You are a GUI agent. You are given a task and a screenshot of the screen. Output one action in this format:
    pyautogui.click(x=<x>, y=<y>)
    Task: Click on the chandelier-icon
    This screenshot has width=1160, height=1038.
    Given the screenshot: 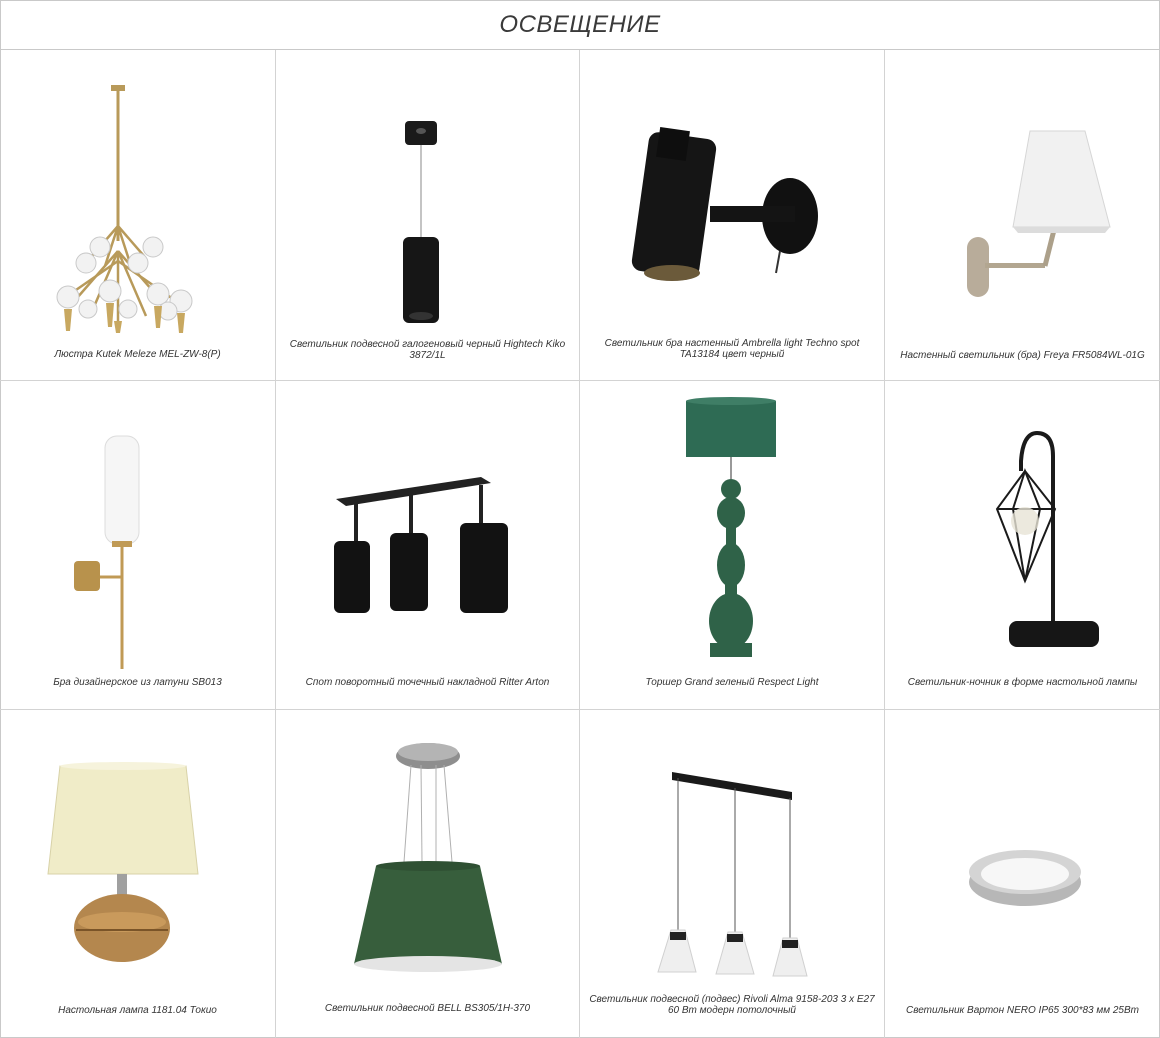 What is the action you would take?
    pyautogui.click(x=124, y=209)
    